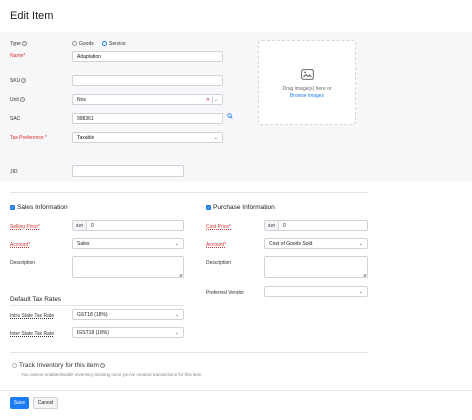 This screenshot has width=472, height=420. I want to click on inter-state-tax-select: IGST18 (18%) ⌄, so click(128, 332).